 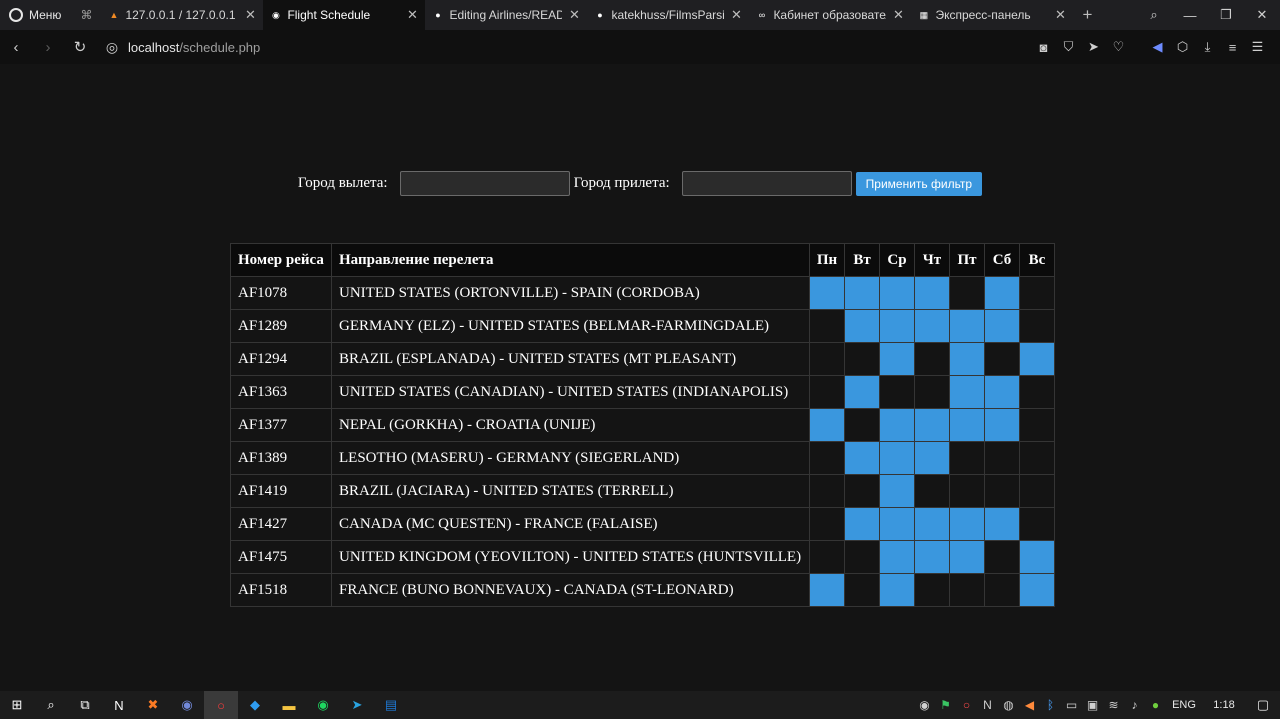 What do you see at coordinates (919, 183) in the screenshot?
I see `apply-filter-button: Применить фильтр` at bounding box center [919, 183].